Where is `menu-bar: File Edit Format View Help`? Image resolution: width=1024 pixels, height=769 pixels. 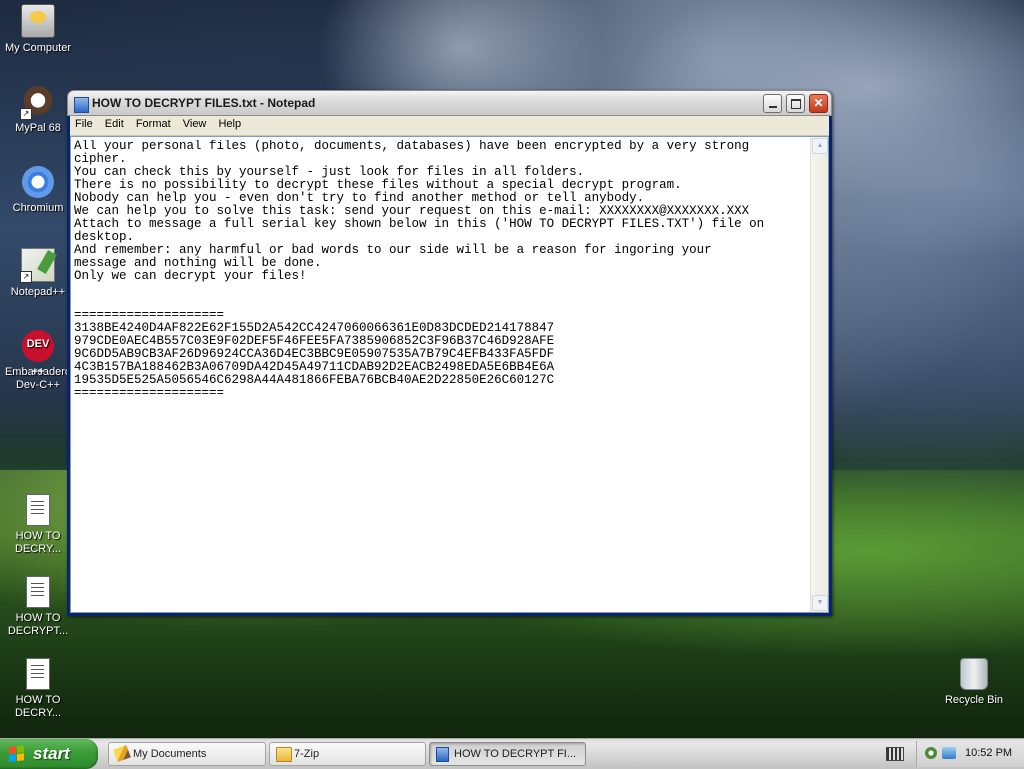 menu-bar: File Edit Format View Help is located at coordinates (449, 126).